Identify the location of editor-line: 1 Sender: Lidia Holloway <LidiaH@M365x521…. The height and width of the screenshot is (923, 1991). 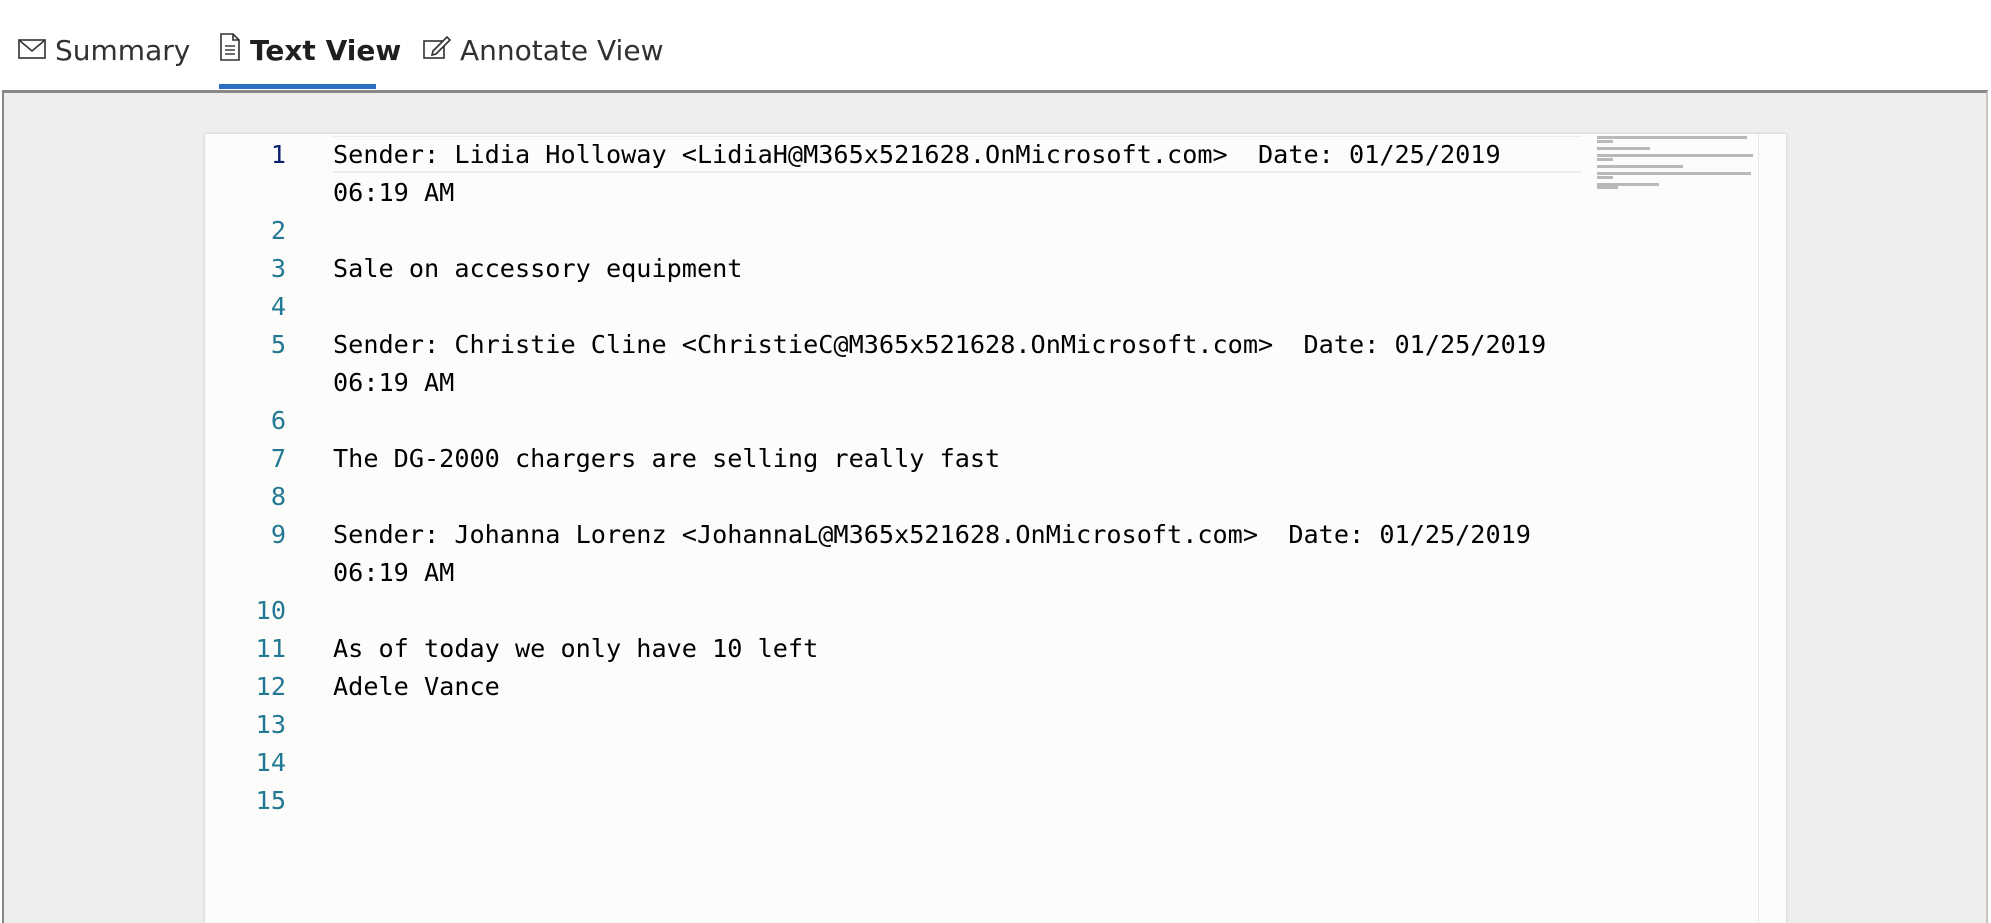
(995, 155).